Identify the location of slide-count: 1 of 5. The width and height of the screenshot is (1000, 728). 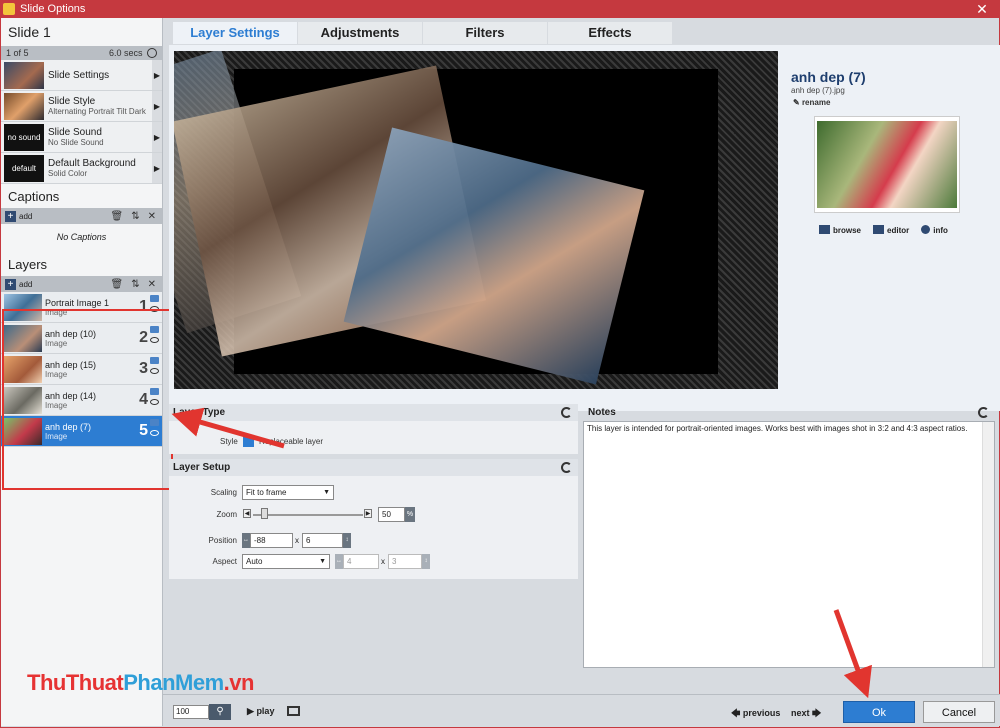
(17, 53).